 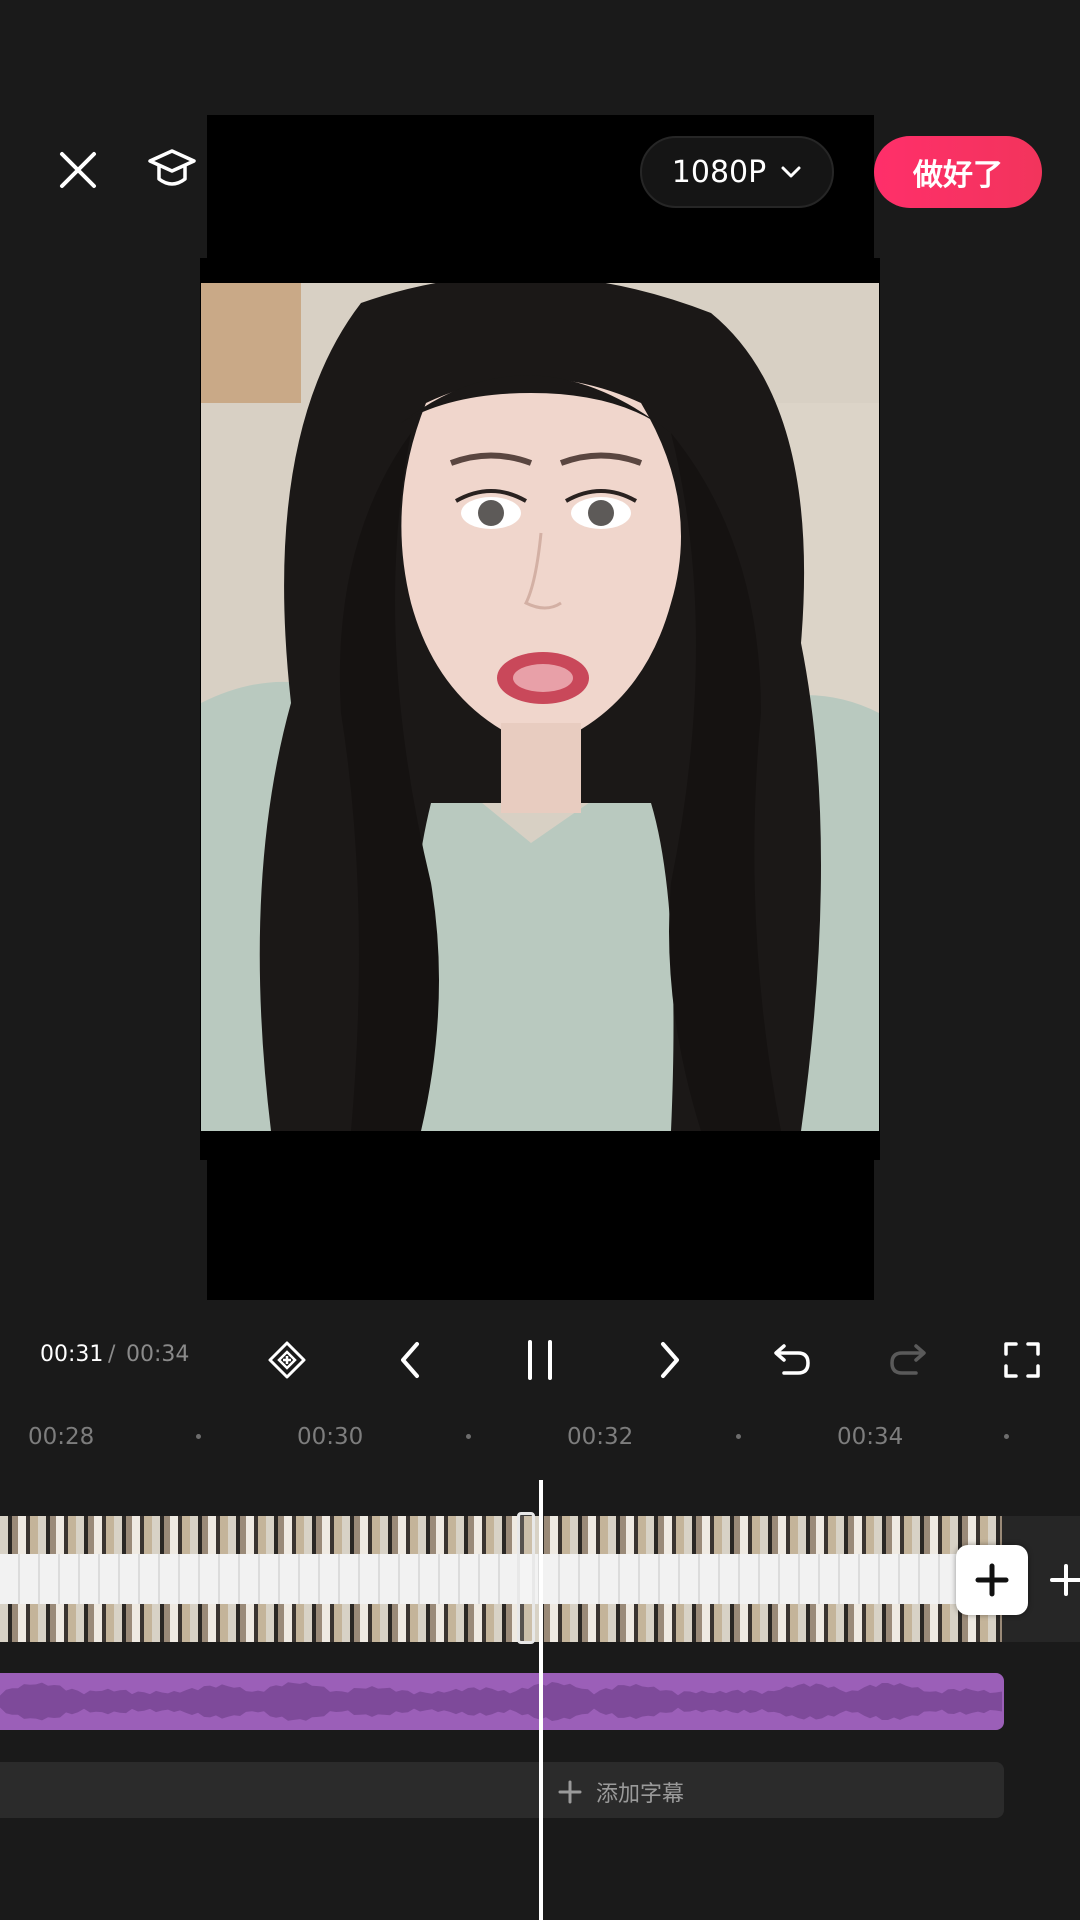 I want to click on ruler-label: 00:34, so click(x=870, y=1437).